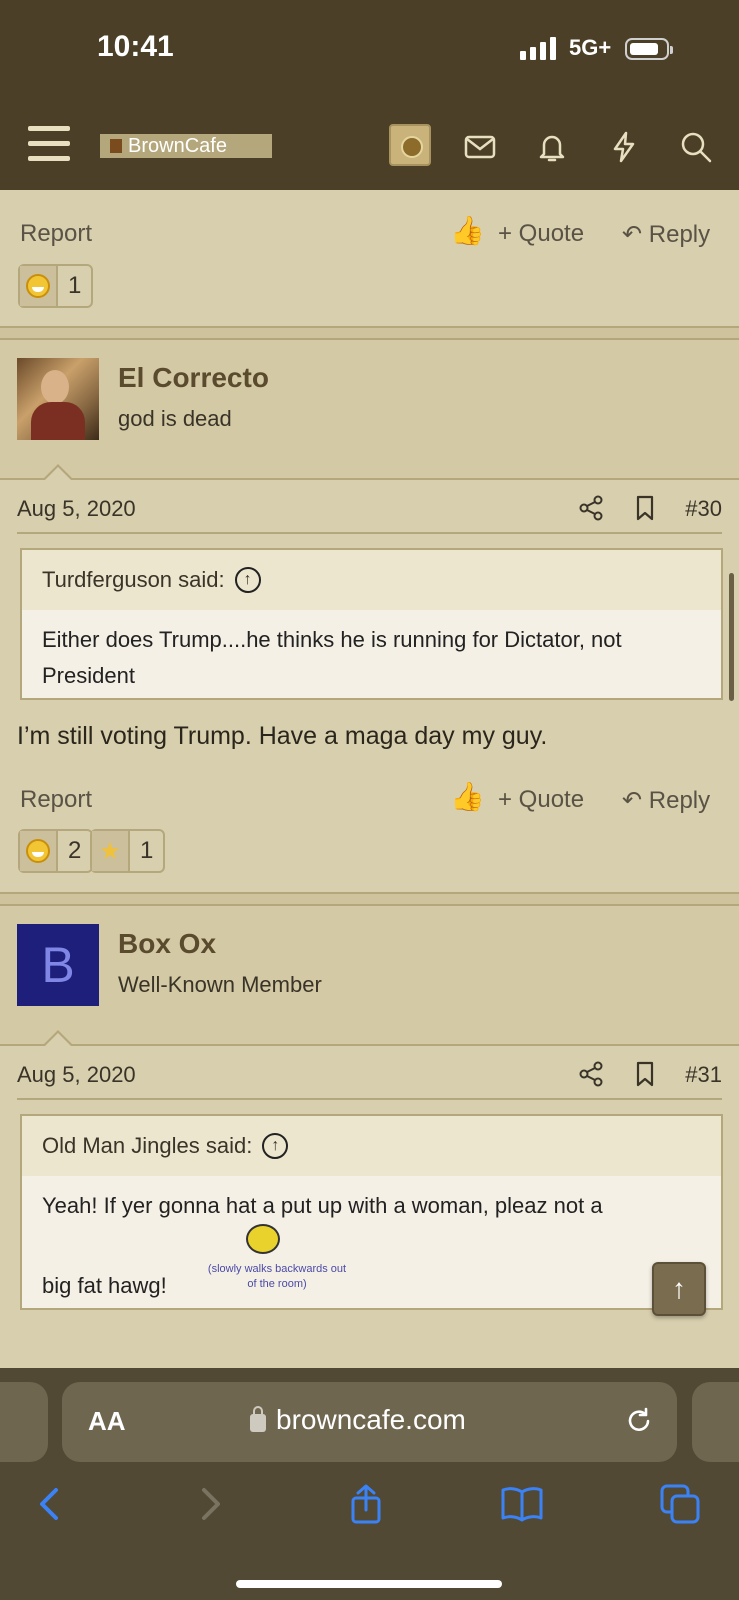 The width and height of the screenshot is (739, 1600). Describe the element at coordinates (538, 48) in the screenshot. I see `signal-icon` at that location.